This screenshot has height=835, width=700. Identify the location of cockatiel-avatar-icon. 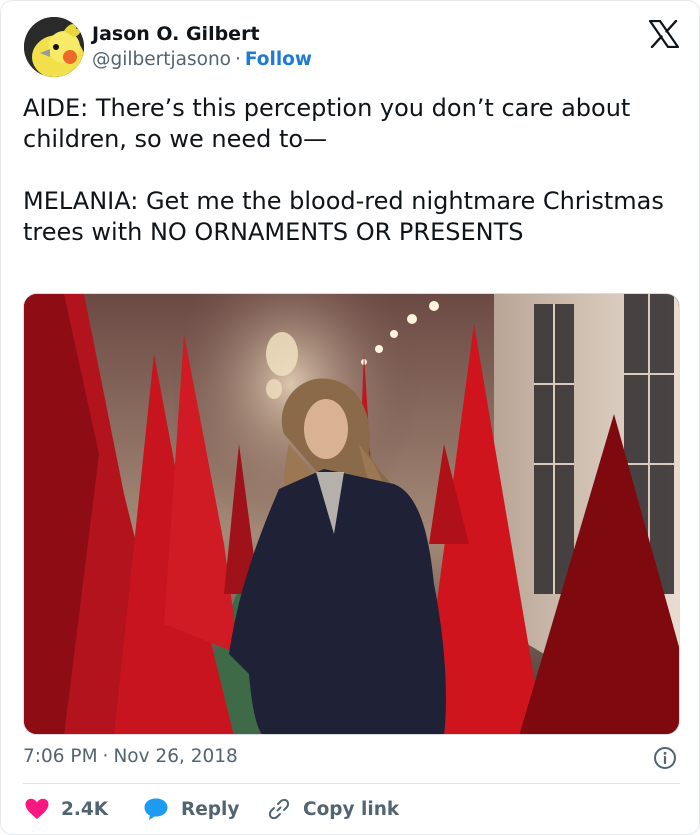
(54, 47).